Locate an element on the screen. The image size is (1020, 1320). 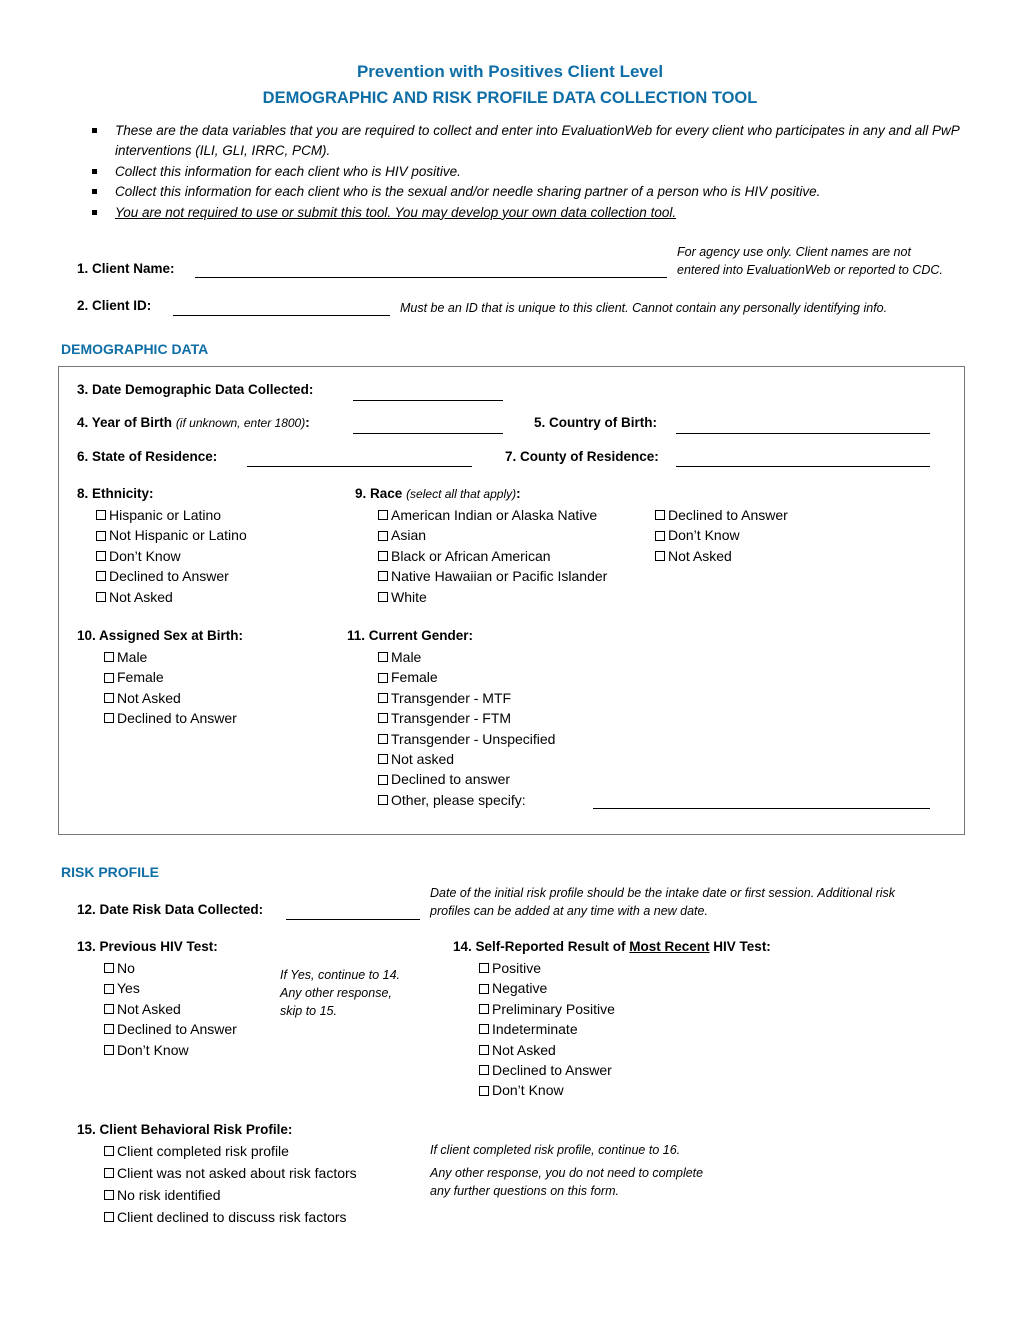
q6-label: 6. State of Residence: is located at coordinates (147, 456).